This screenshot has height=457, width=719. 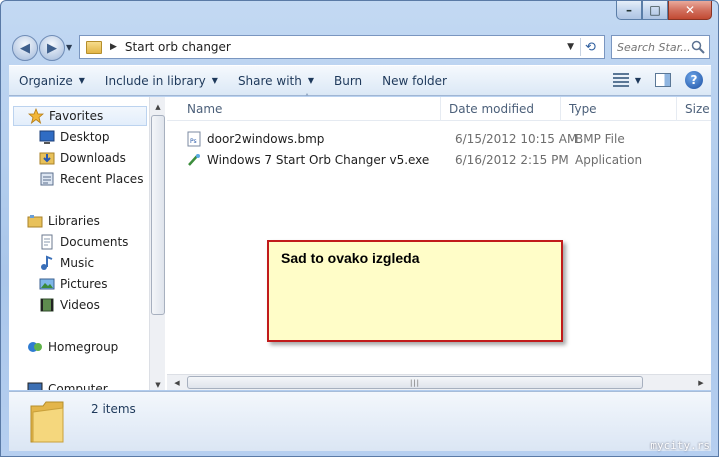 What do you see at coordinates (698, 47) in the screenshot?
I see `search-icon` at bounding box center [698, 47].